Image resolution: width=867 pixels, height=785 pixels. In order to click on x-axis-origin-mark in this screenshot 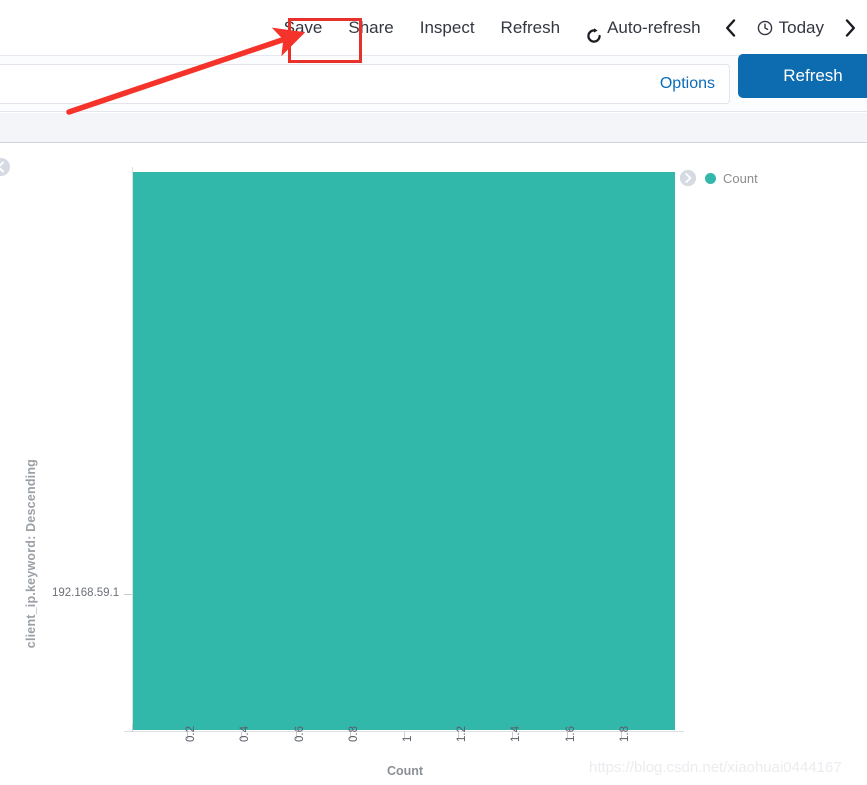, I will do `click(132, 728)`.